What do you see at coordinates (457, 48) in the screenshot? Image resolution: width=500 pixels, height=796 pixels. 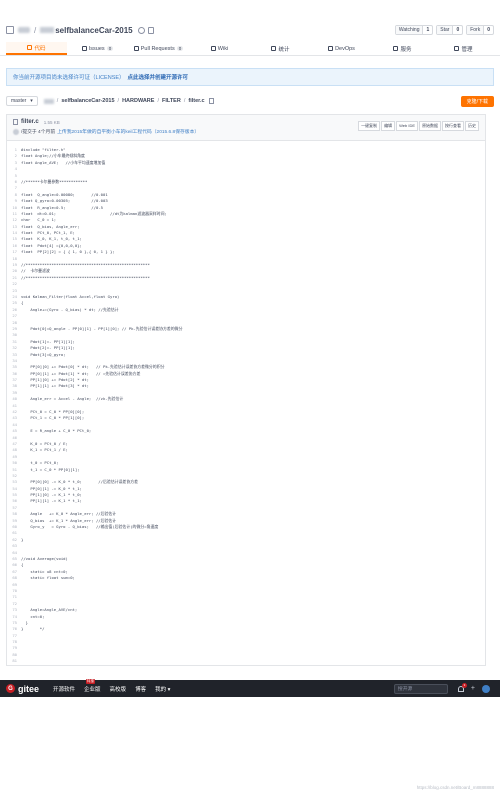 I see `manage-icon` at bounding box center [457, 48].